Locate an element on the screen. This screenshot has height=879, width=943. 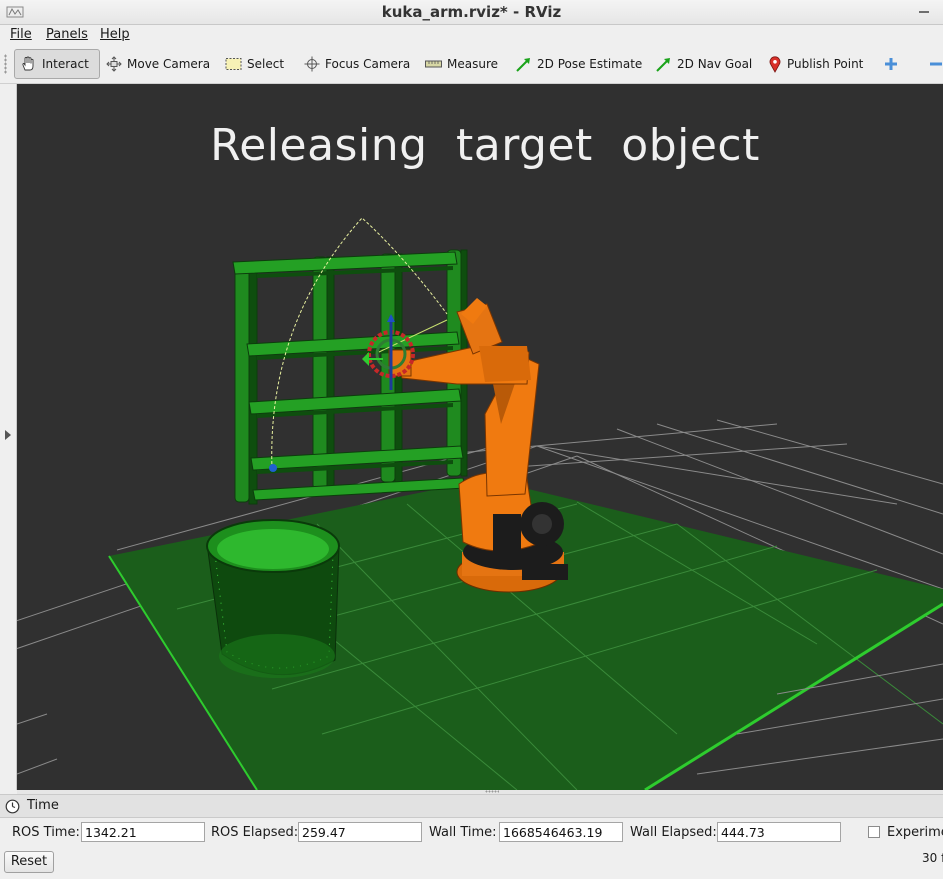
add-tool-button is located at coordinates (891, 64).